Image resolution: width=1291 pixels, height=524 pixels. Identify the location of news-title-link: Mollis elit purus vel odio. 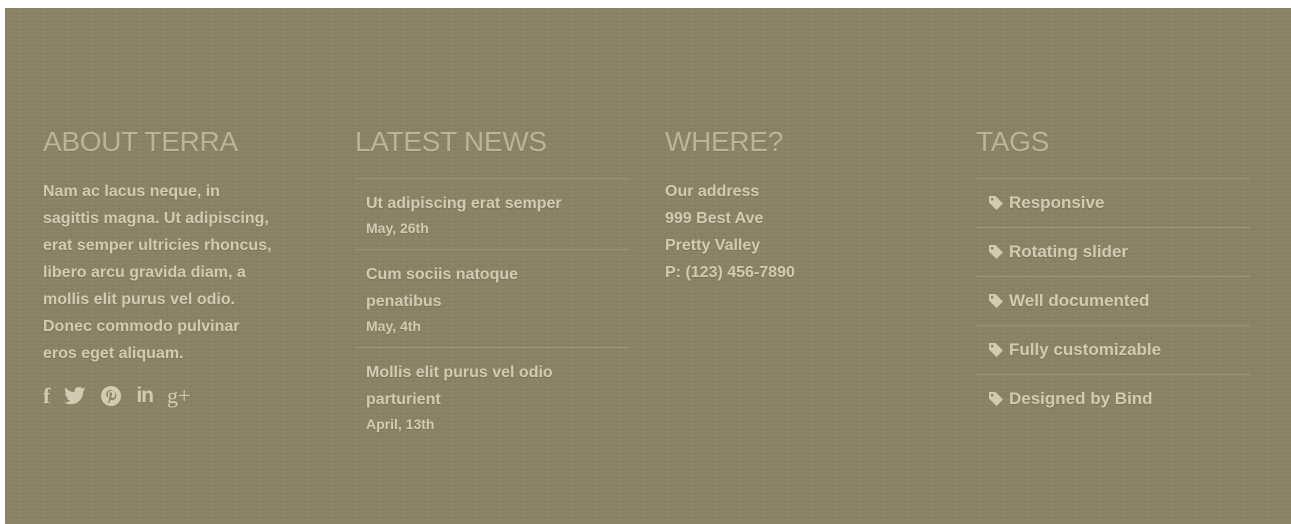
(492, 372).